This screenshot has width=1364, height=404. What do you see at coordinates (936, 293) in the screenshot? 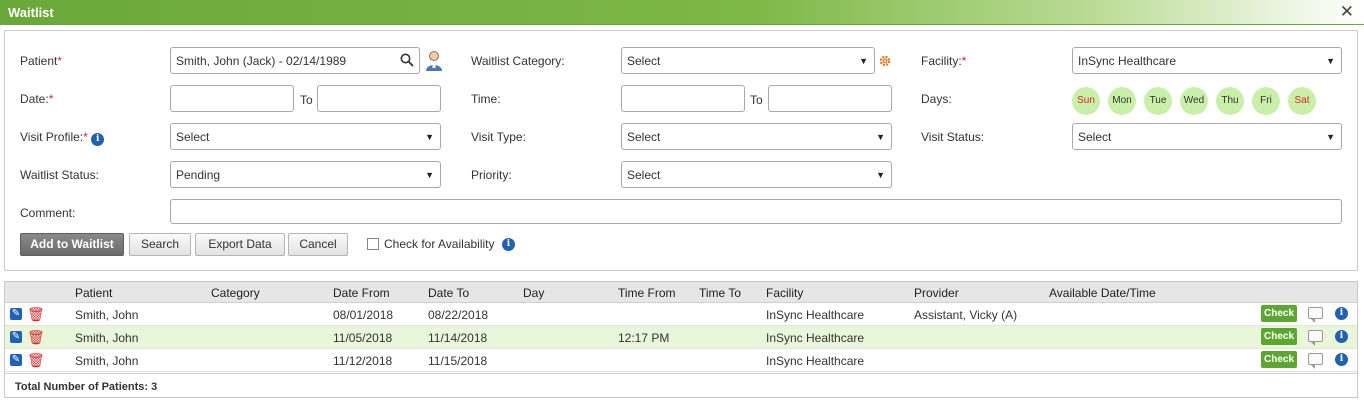
I see `column-header-provider: Provider` at bounding box center [936, 293].